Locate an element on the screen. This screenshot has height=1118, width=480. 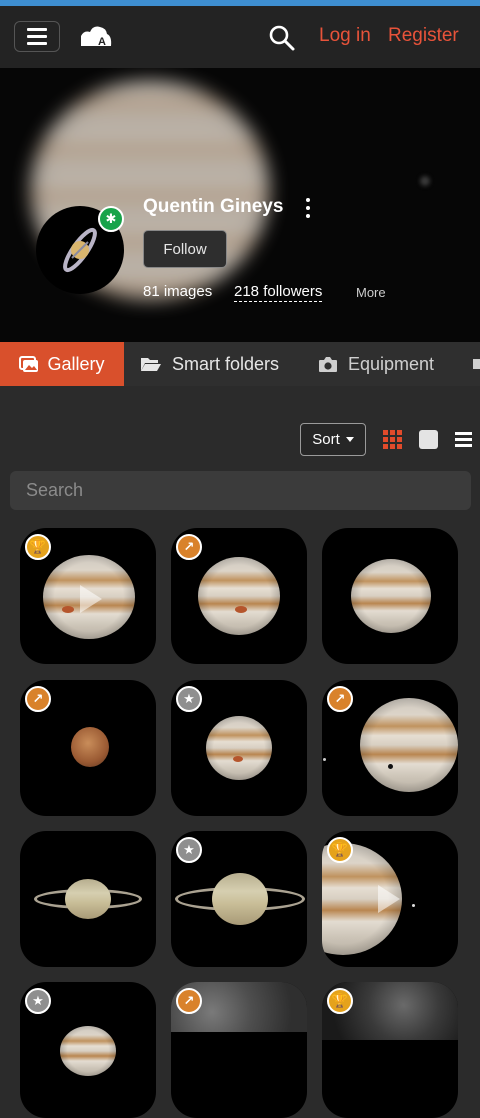
astrobin-logo-icon: A is located at coordinates (96, 37).